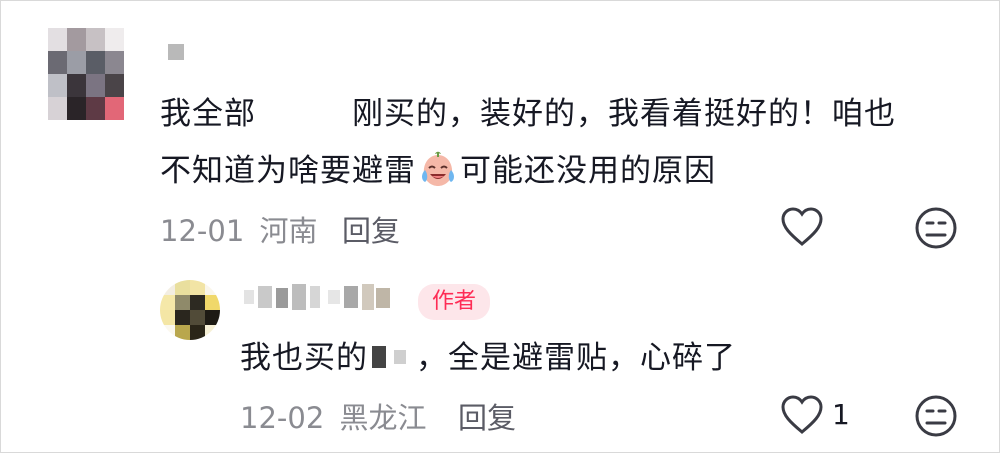  I want to click on reply-avatar, so click(190, 310).